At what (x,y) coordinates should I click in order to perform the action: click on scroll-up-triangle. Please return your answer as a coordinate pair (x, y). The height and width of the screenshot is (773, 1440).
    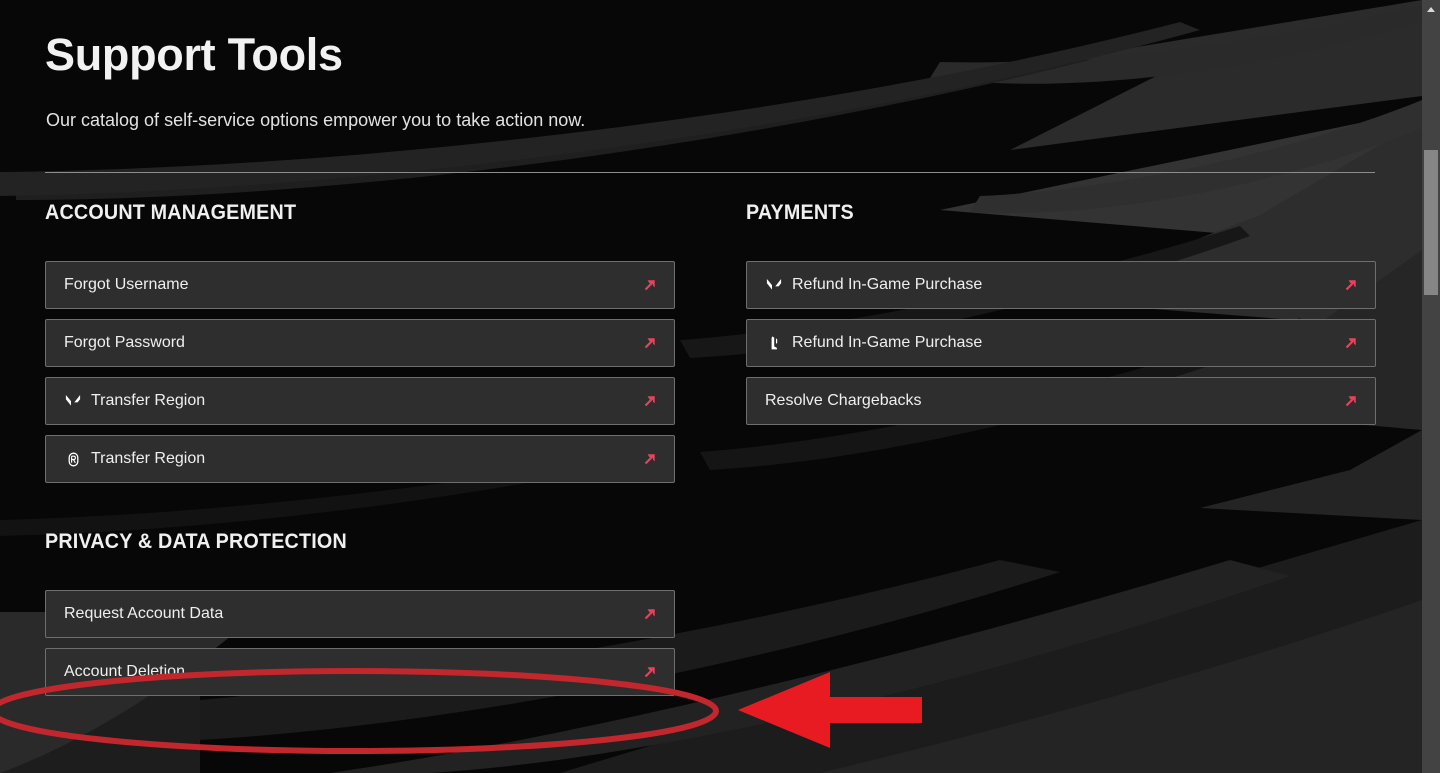
    Looking at the image, I should click on (1431, 9).